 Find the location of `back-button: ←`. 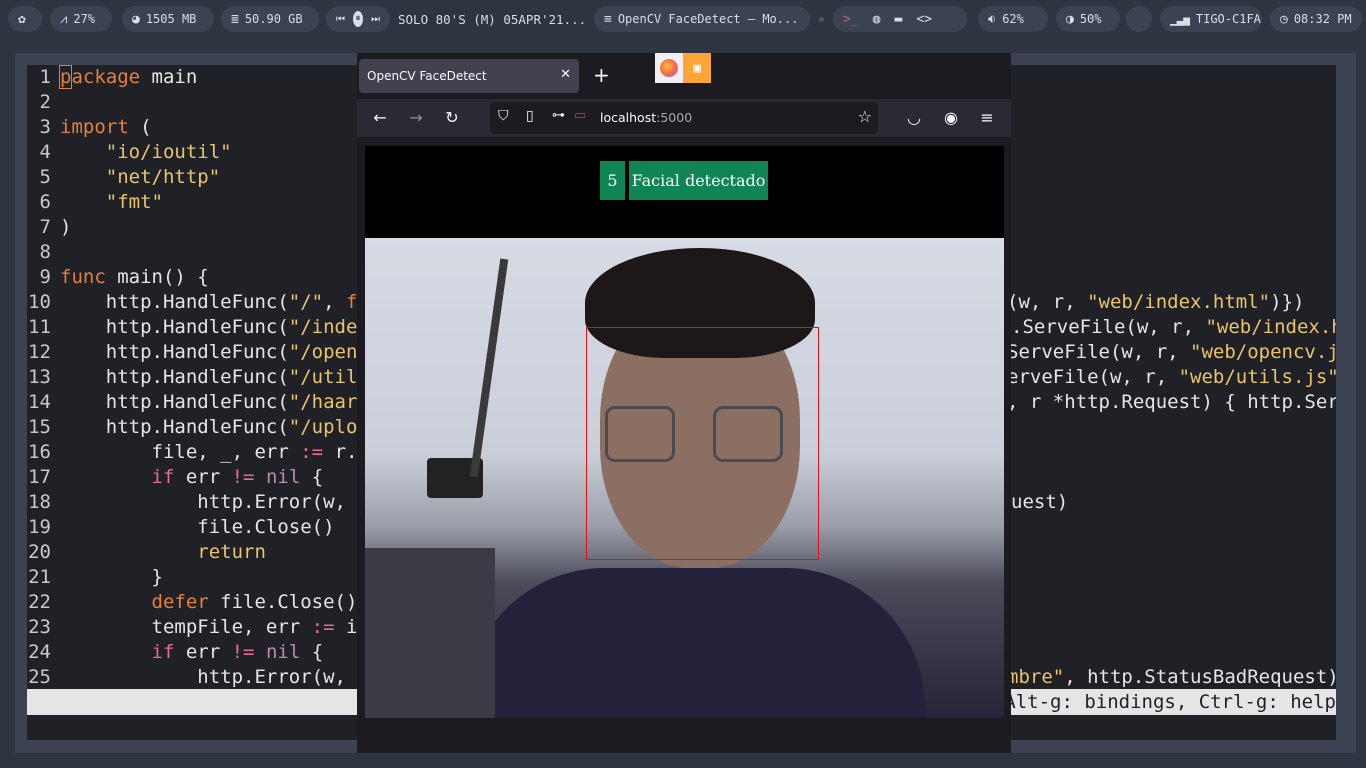

back-button: ← is located at coordinates (380, 118).